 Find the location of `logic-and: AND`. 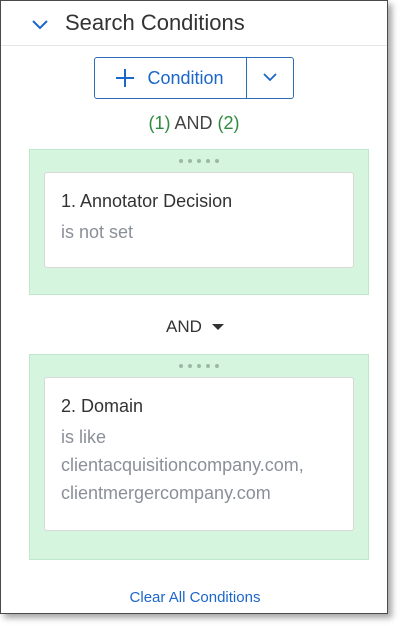

logic-and: AND is located at coordinates (193, 123).